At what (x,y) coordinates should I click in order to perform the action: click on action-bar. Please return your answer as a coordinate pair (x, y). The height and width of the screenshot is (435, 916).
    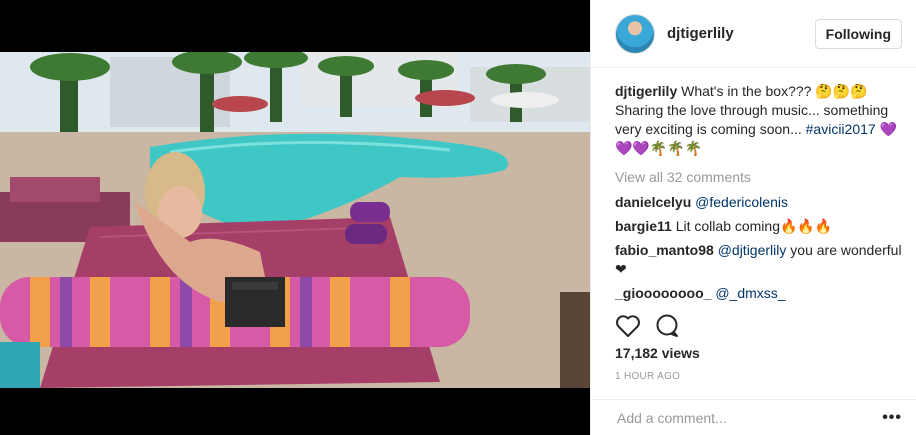
    Looking at the image, I should click on (648, 328).